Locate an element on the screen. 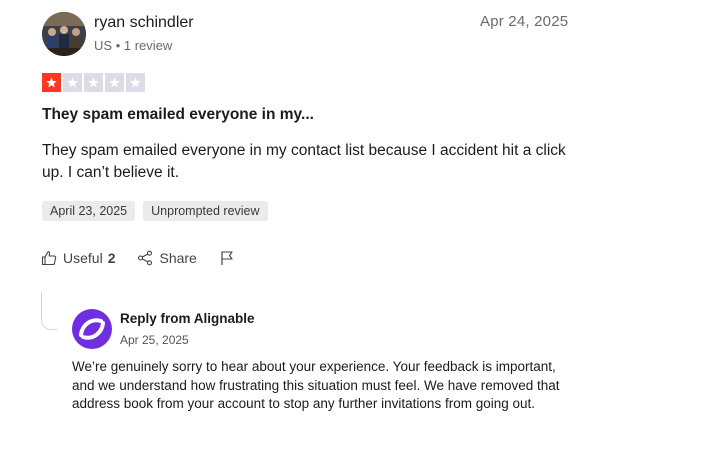  reply-date: Apr 25, 2025 is located at coordinates (154, 340).